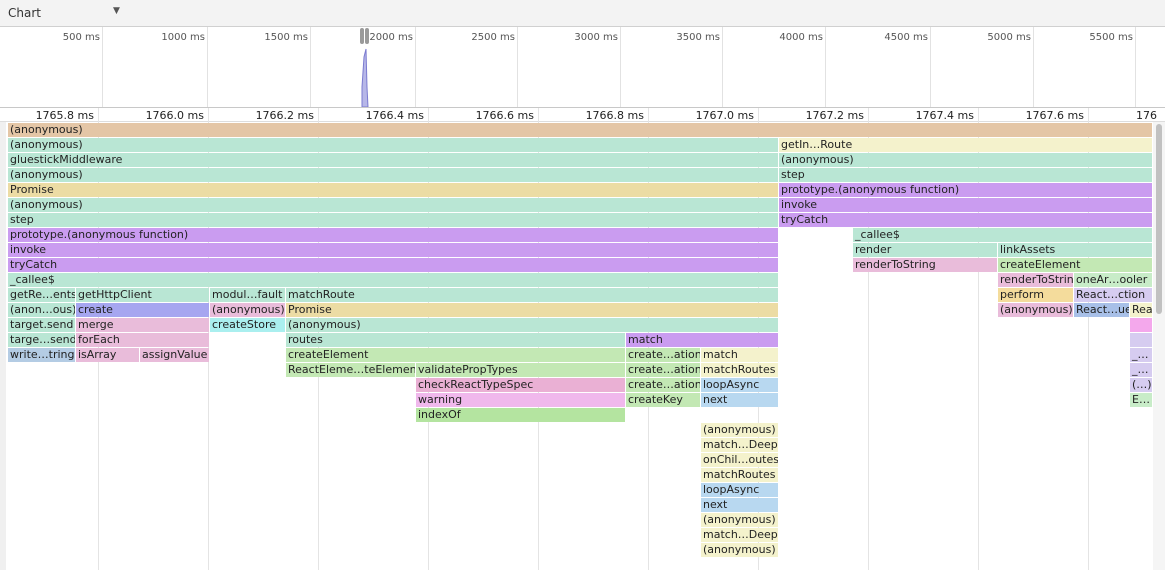  I want to click on flame-bar: assignValue, so click(175, 355).